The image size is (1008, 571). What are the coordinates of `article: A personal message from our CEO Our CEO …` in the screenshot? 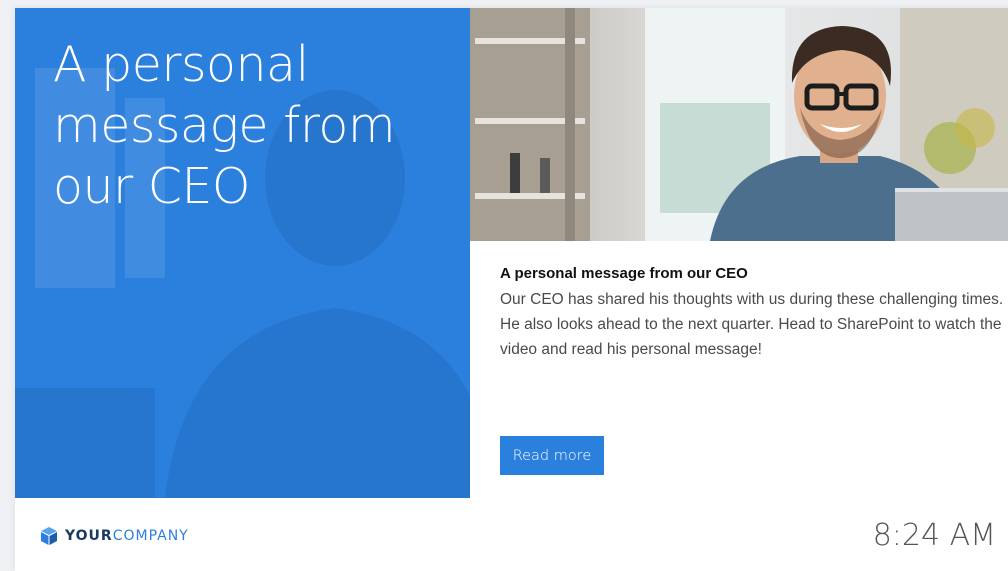 It's located at (752, 313).